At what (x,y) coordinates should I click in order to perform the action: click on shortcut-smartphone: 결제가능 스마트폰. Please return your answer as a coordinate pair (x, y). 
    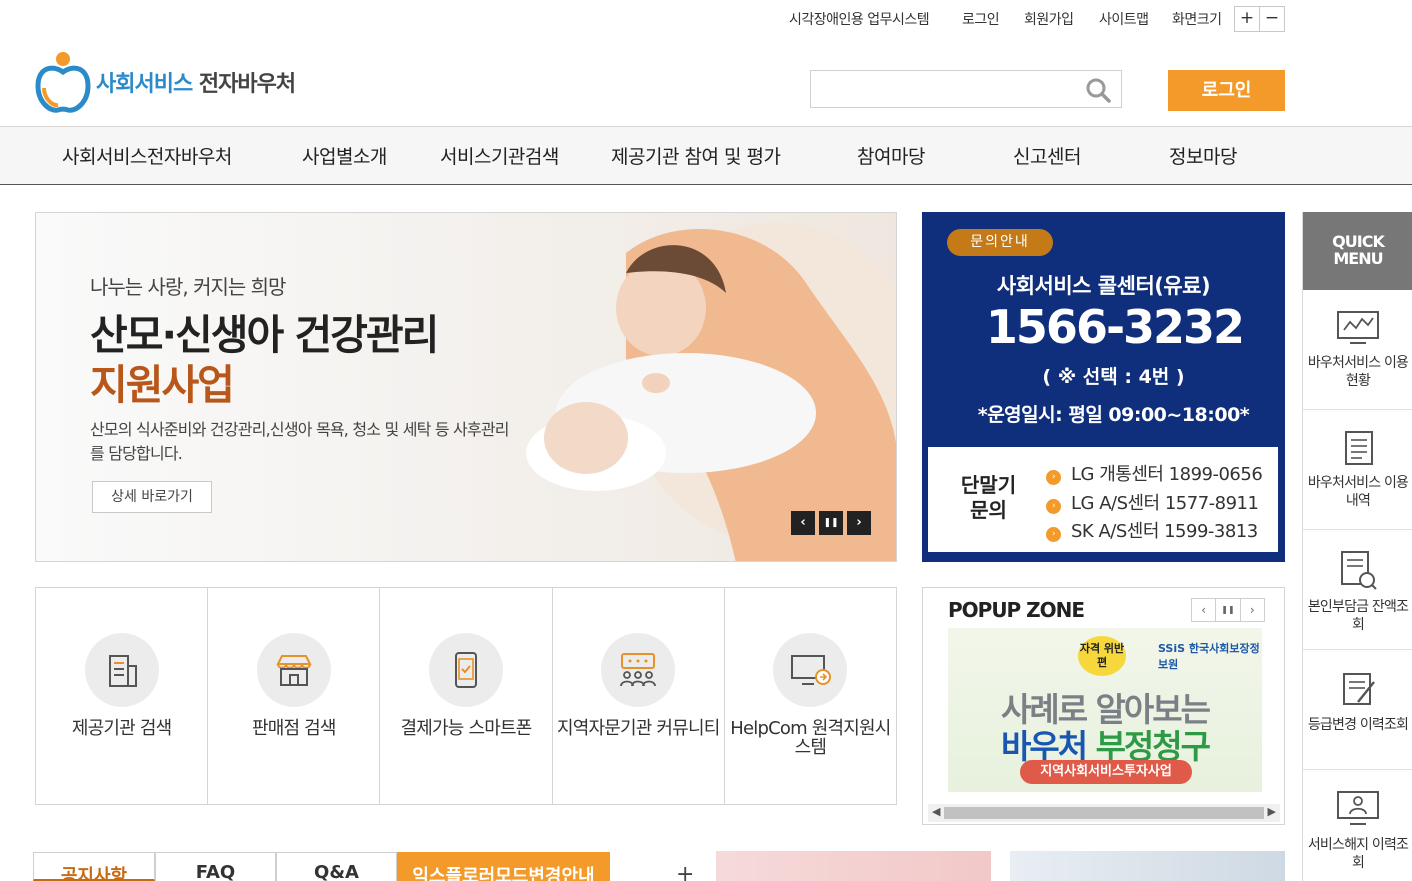
    Looking at the image, I should click on (466, 696).